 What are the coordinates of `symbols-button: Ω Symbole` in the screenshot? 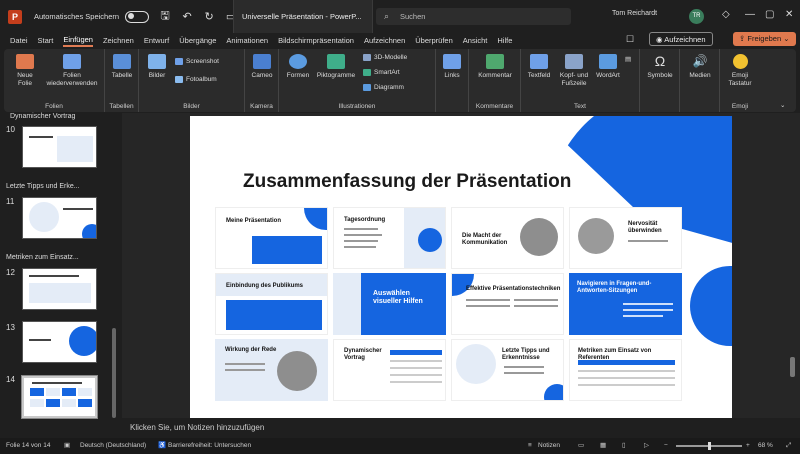 It's located at (660, 67).